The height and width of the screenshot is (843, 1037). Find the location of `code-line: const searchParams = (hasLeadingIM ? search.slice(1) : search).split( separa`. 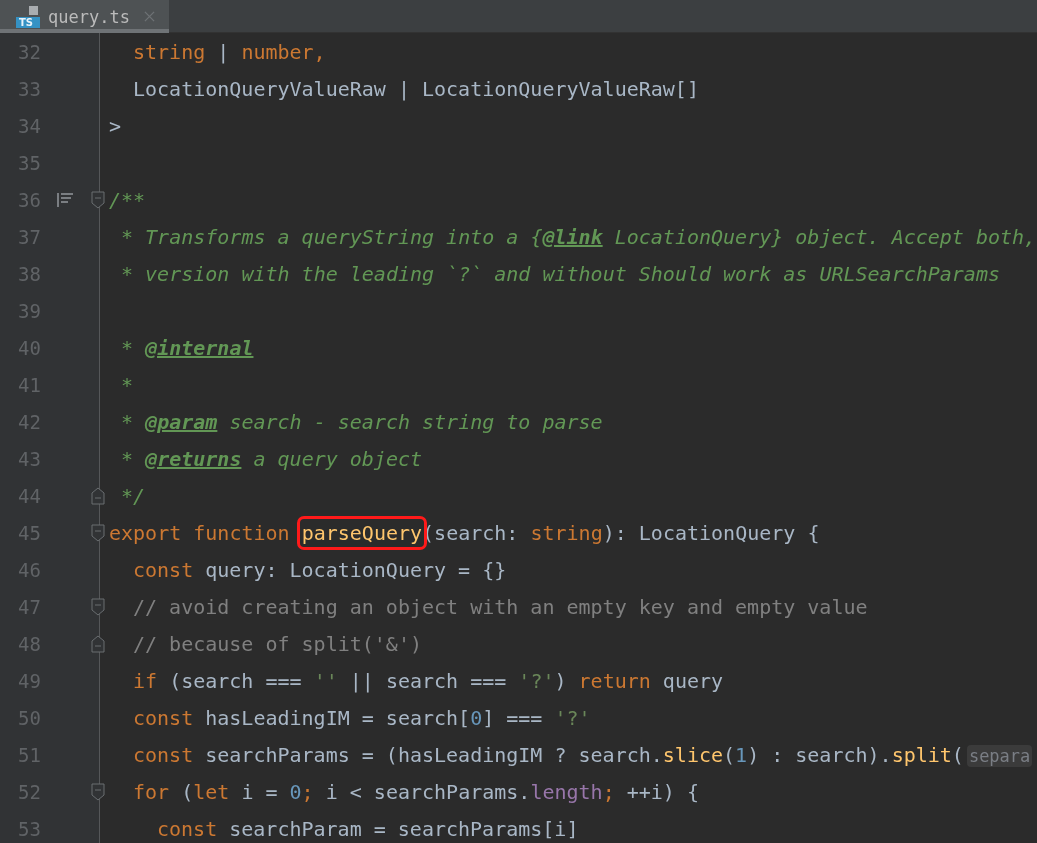

code-line: const searchParams = (hasLeadingIM ? search.slice(1) : search).split( separa is located at coordinates (582, 754).